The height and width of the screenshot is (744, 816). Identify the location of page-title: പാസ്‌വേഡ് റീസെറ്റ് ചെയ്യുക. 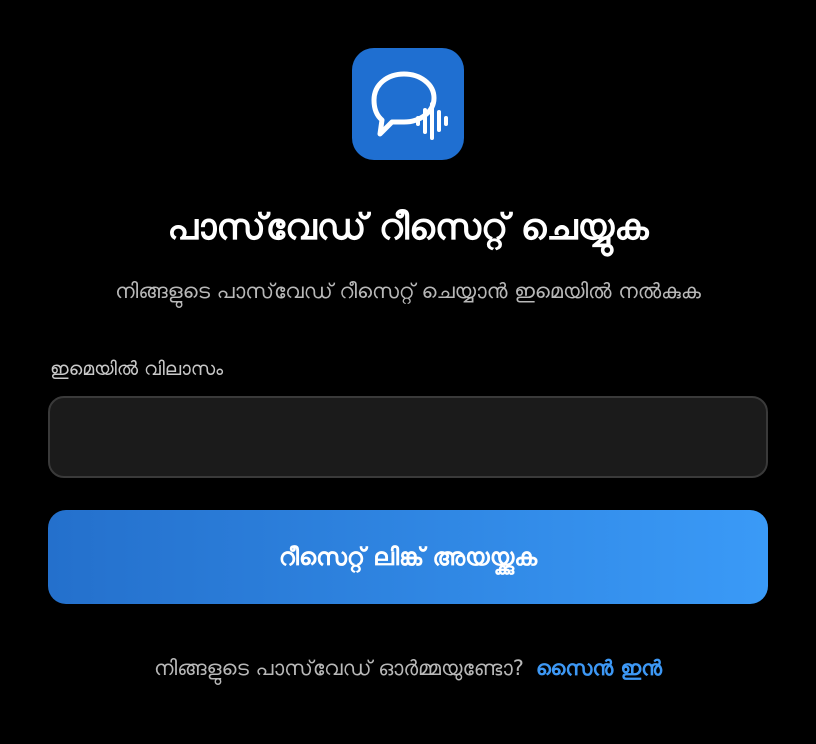
(408, 227).